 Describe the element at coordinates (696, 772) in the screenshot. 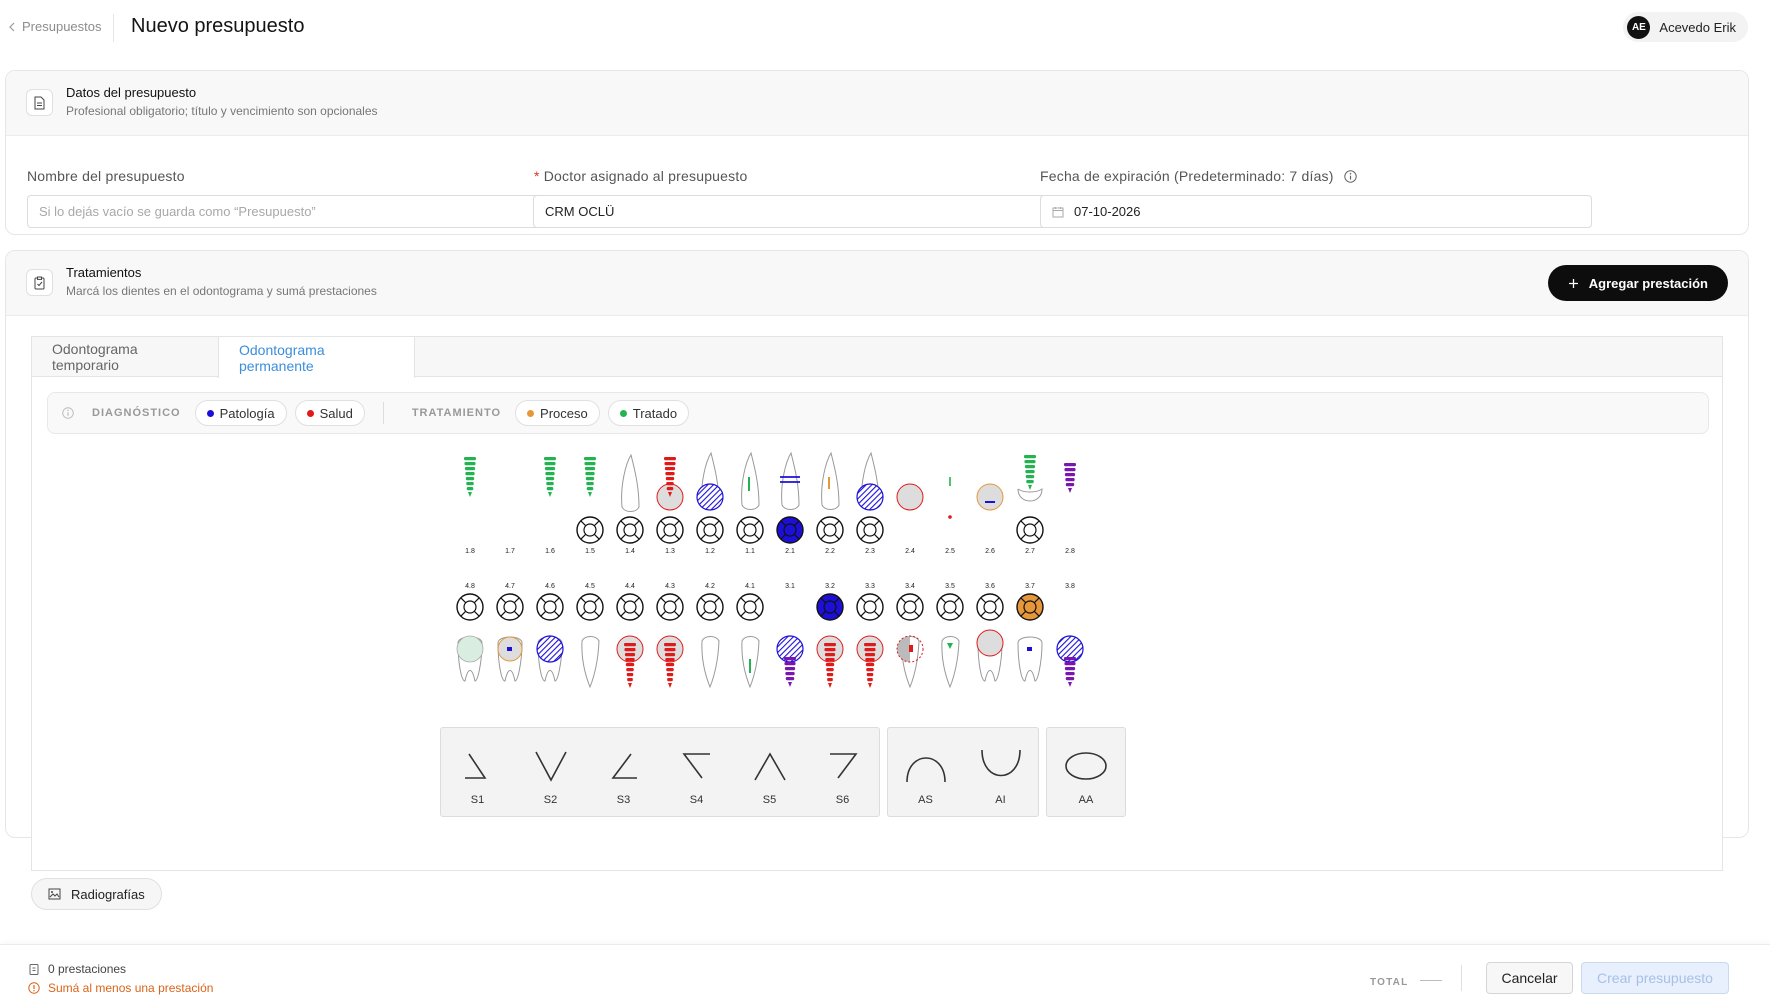

I see `tool-s4: S4` at that location.